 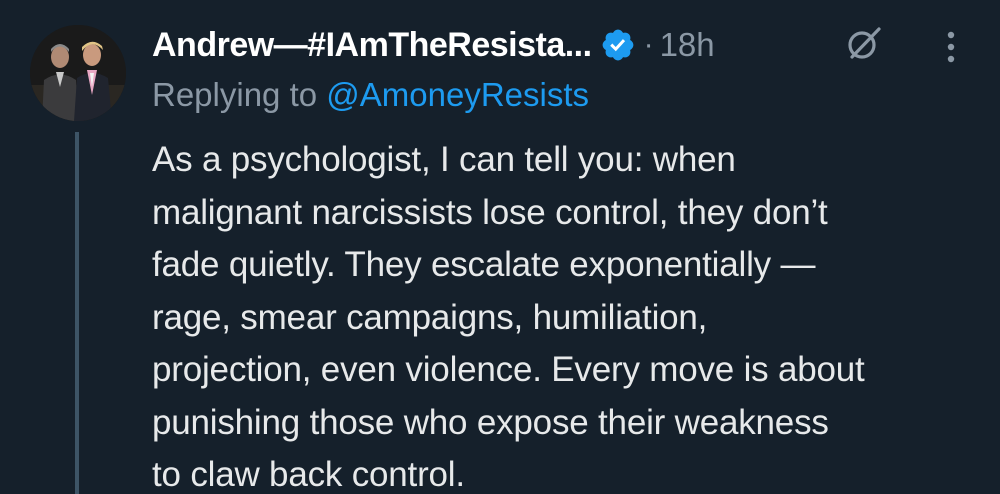 I want to click on timestamp: 18h, so click(x=687, y=45).